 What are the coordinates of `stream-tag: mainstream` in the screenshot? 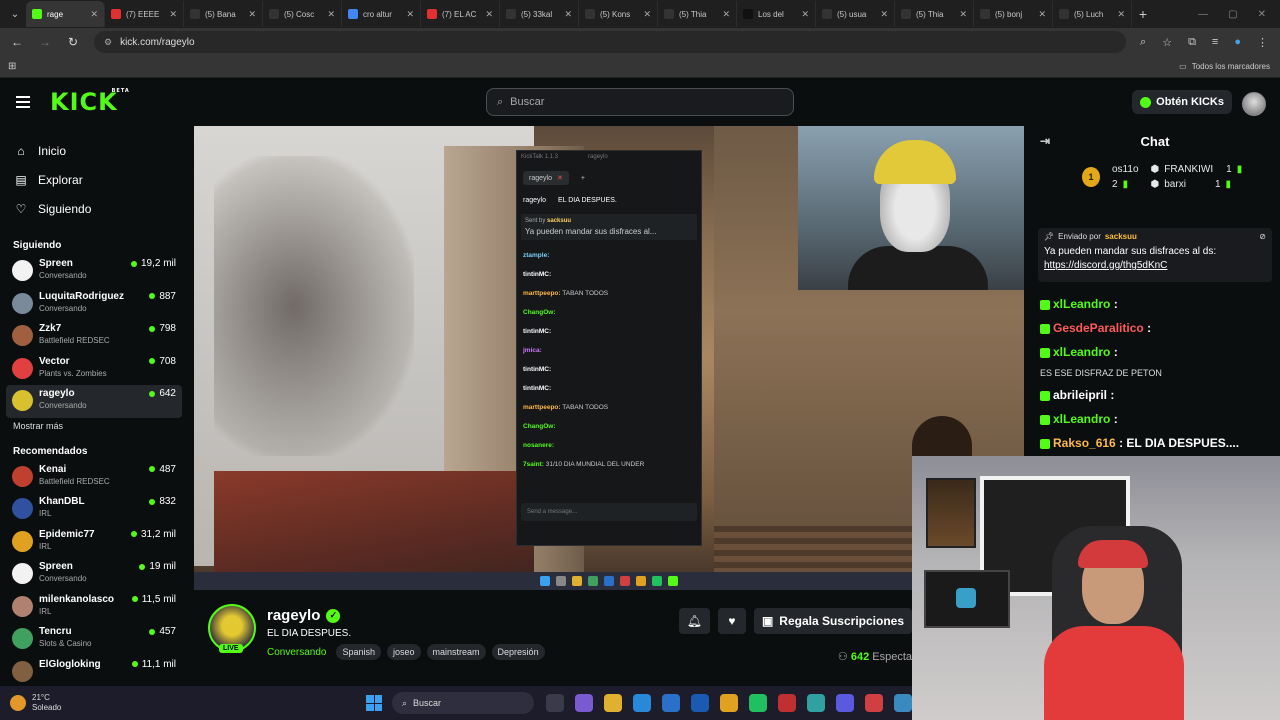 It's located at (456, 652).